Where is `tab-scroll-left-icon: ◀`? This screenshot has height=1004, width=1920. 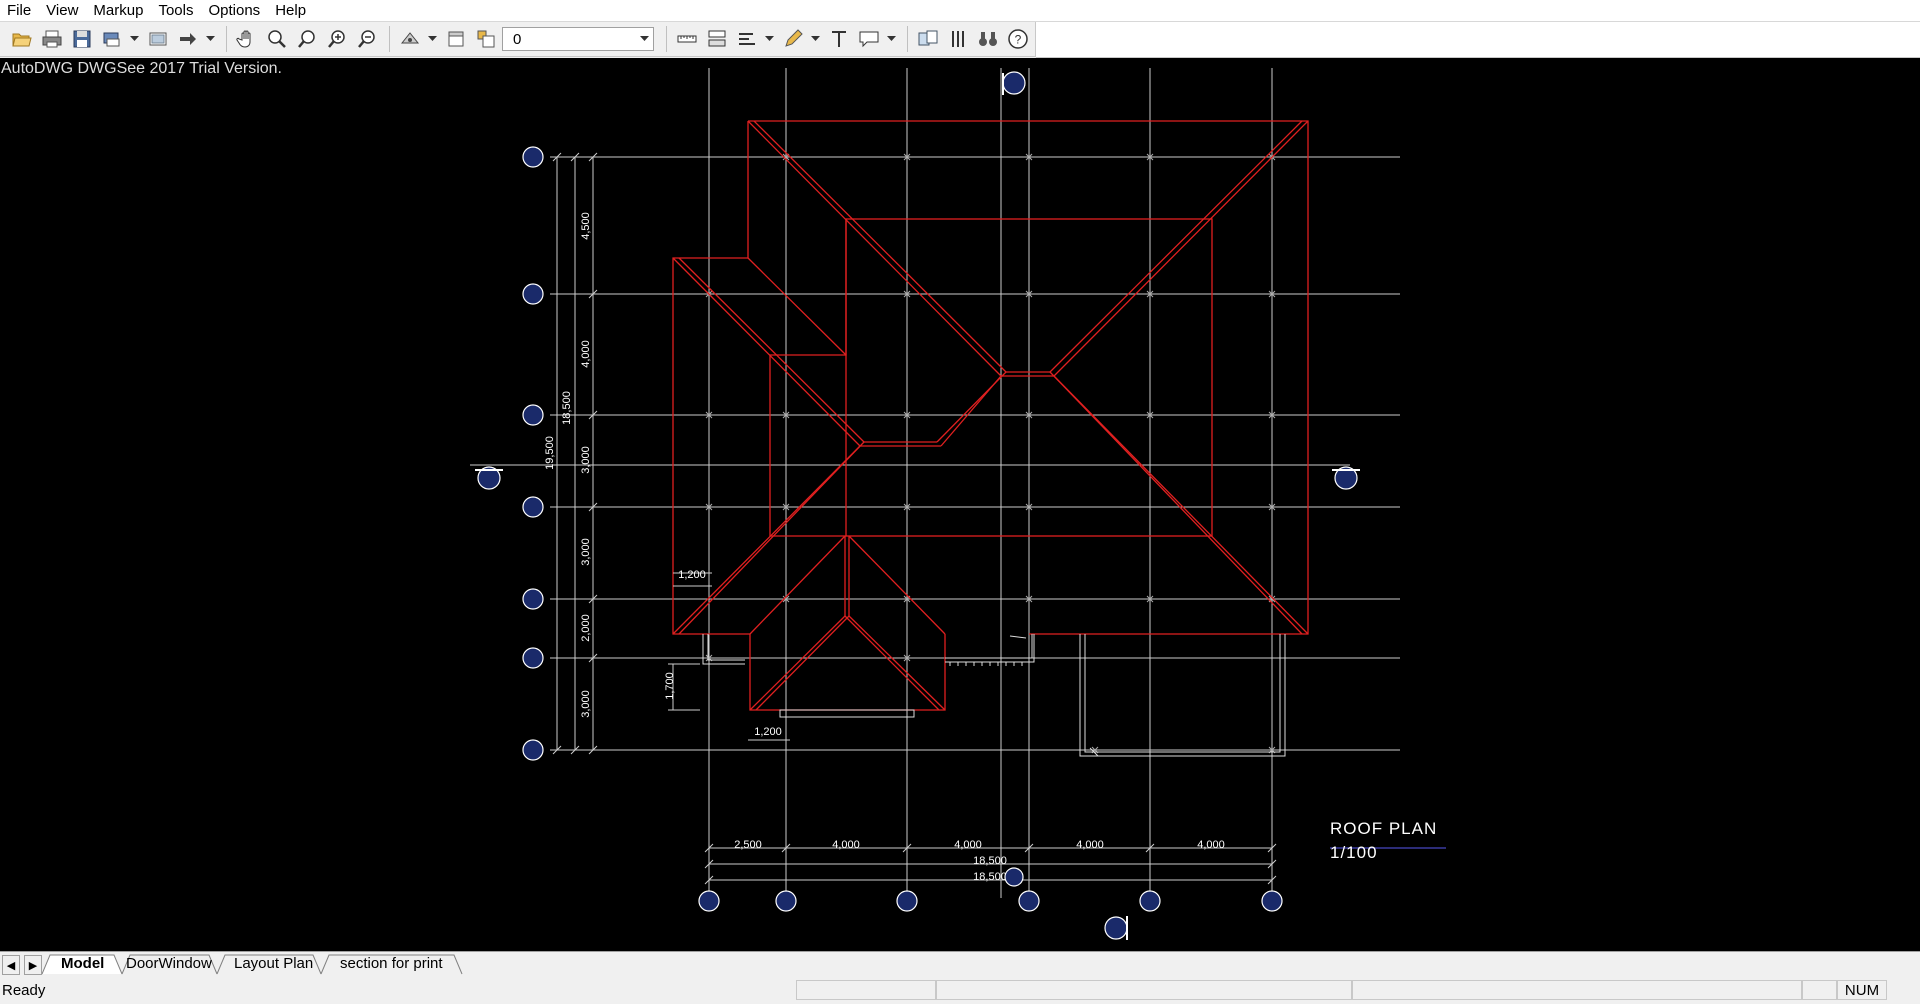 tab-scroll-left-icon: ◀ is located at coordinates (11, 965).